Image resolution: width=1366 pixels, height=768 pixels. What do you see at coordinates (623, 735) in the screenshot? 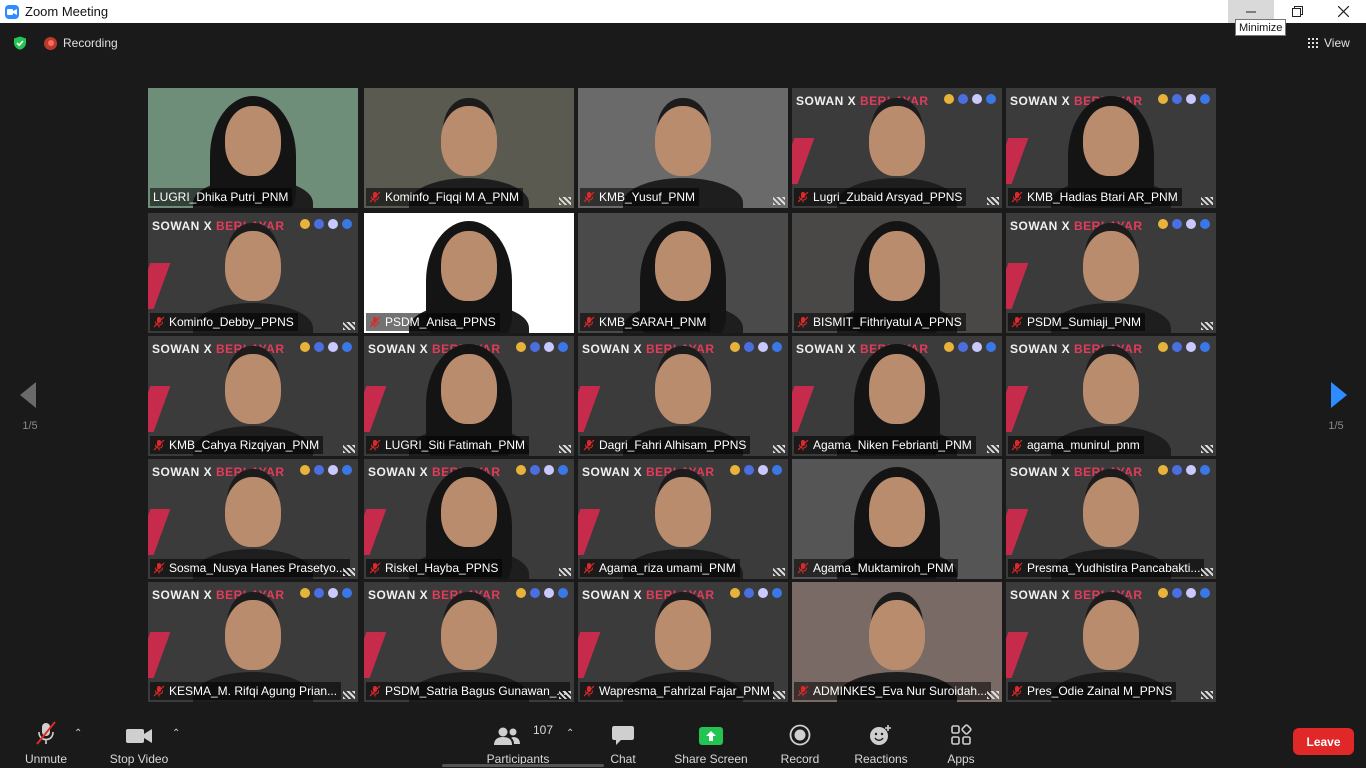
I see `chat-bubble-icon` at bounding box center [623, 735].